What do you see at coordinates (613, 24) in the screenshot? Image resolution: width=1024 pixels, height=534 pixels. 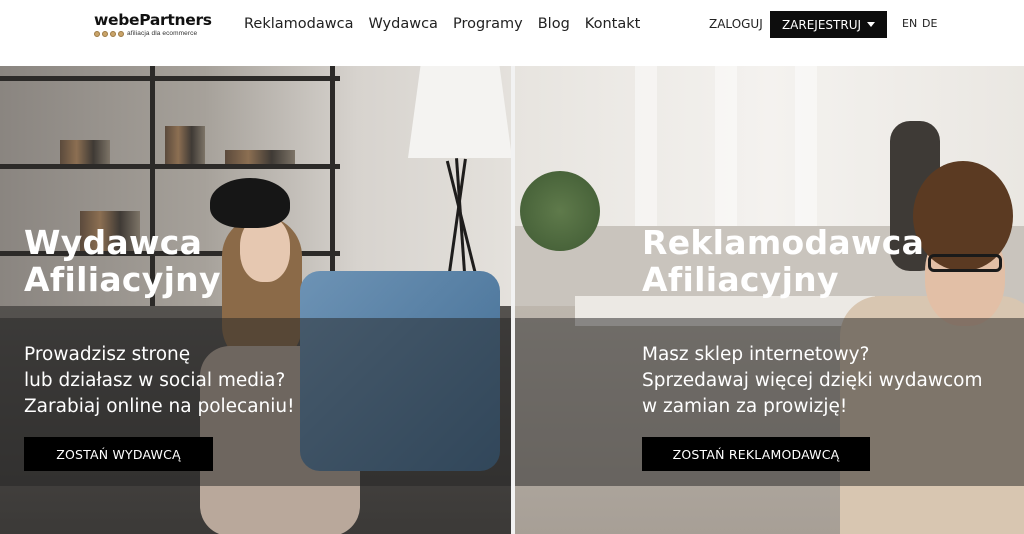 I see `nav-item-kontakt: Kontakt` at bounding box center [613, 24].